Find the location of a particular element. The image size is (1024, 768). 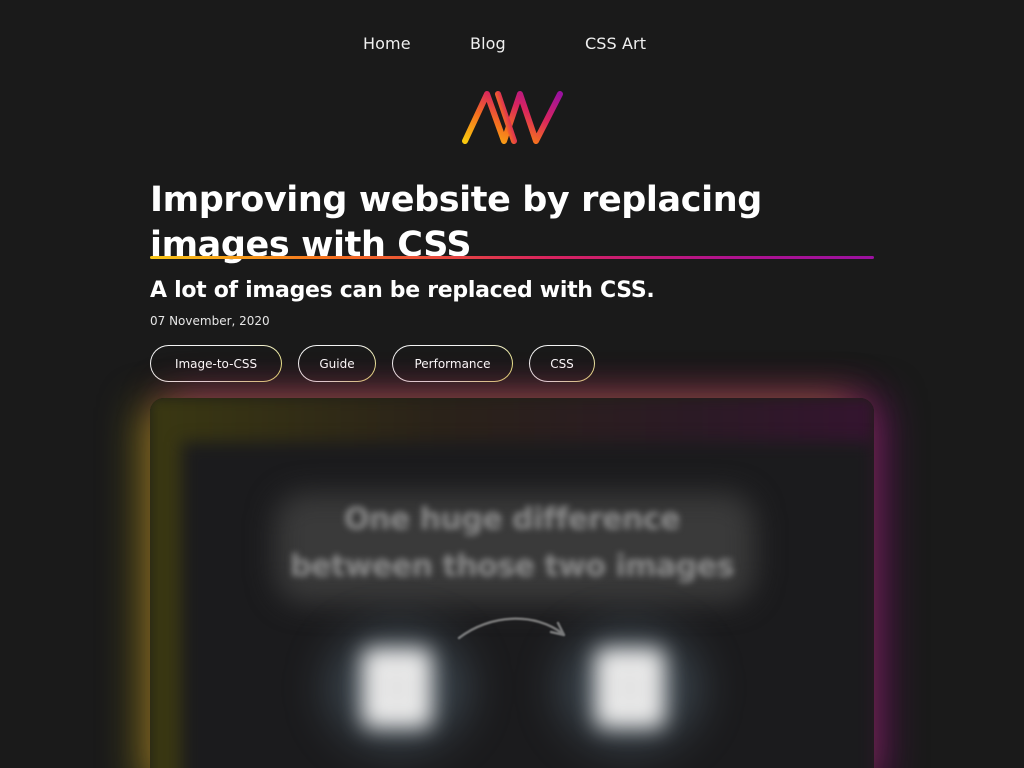

hero-card-right-number: 1 is located at coordinates (630, 688).